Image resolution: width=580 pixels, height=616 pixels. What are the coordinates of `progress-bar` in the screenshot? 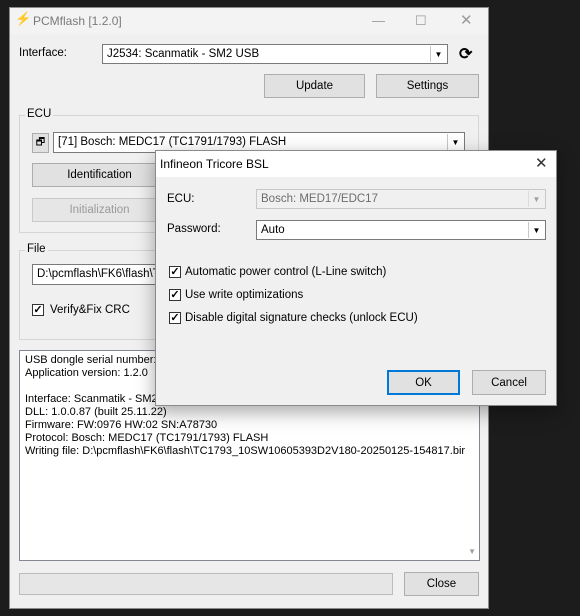 It's located at (206, 584).